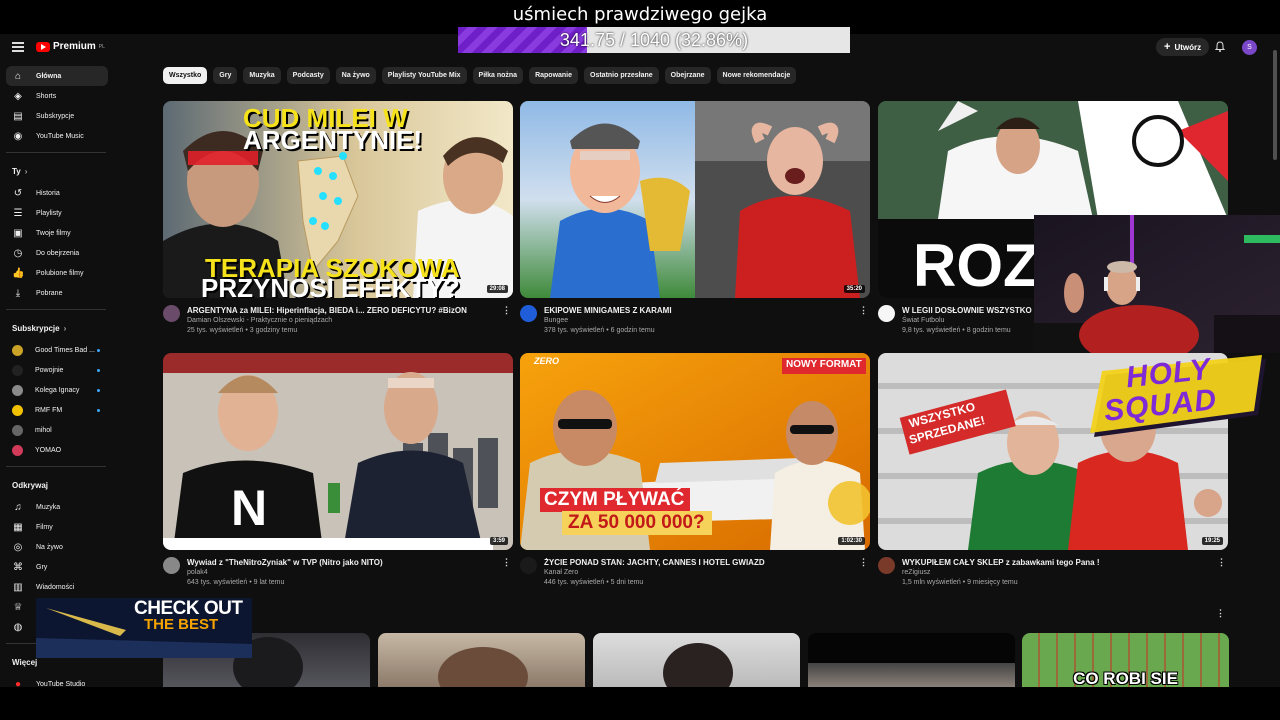 The image size is (1280, 720). Describe the element at coordinates (1220, 613) in the screenshot. I see `row3-kebab-icon: ⋮` at that location.